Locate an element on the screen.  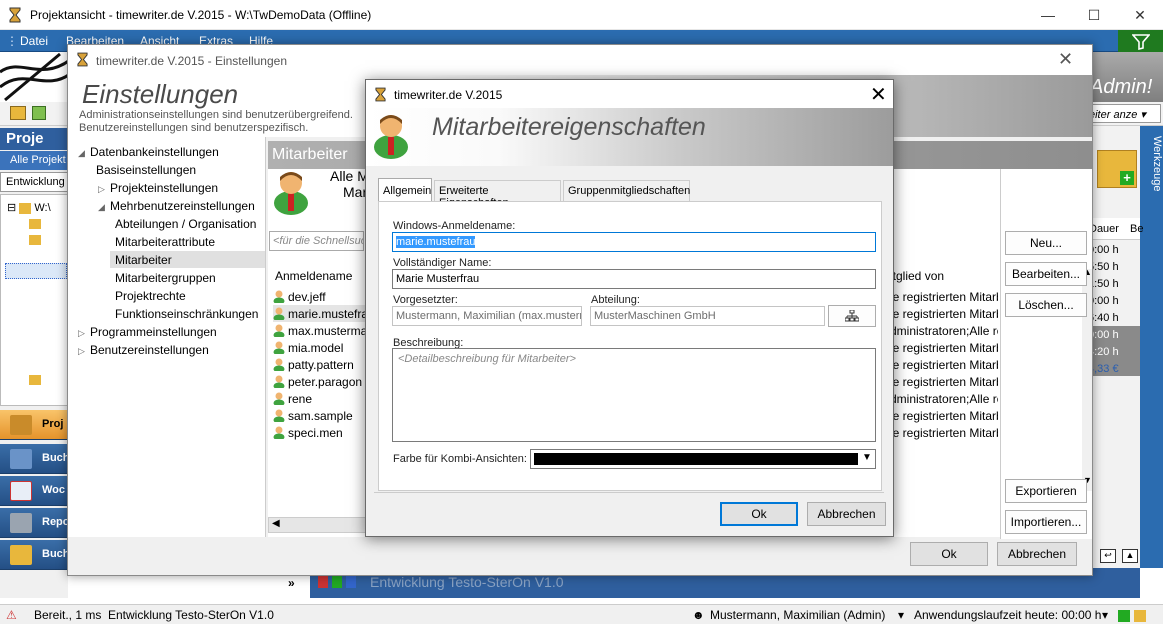
farbe-dropdown: ▼ is located at coordinates (703, 459).